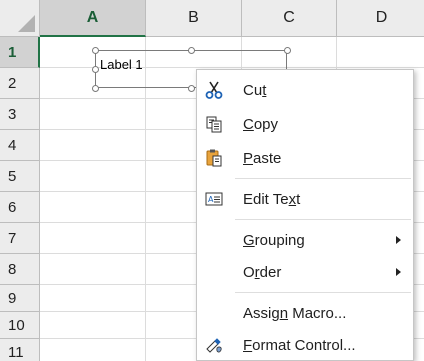 The height and width of the screenshot is (361, 424). What do you see at coordinates (214, 158) in the screenshot?
I see `clipboard-paste-icon` at bounding box center [214, 158].